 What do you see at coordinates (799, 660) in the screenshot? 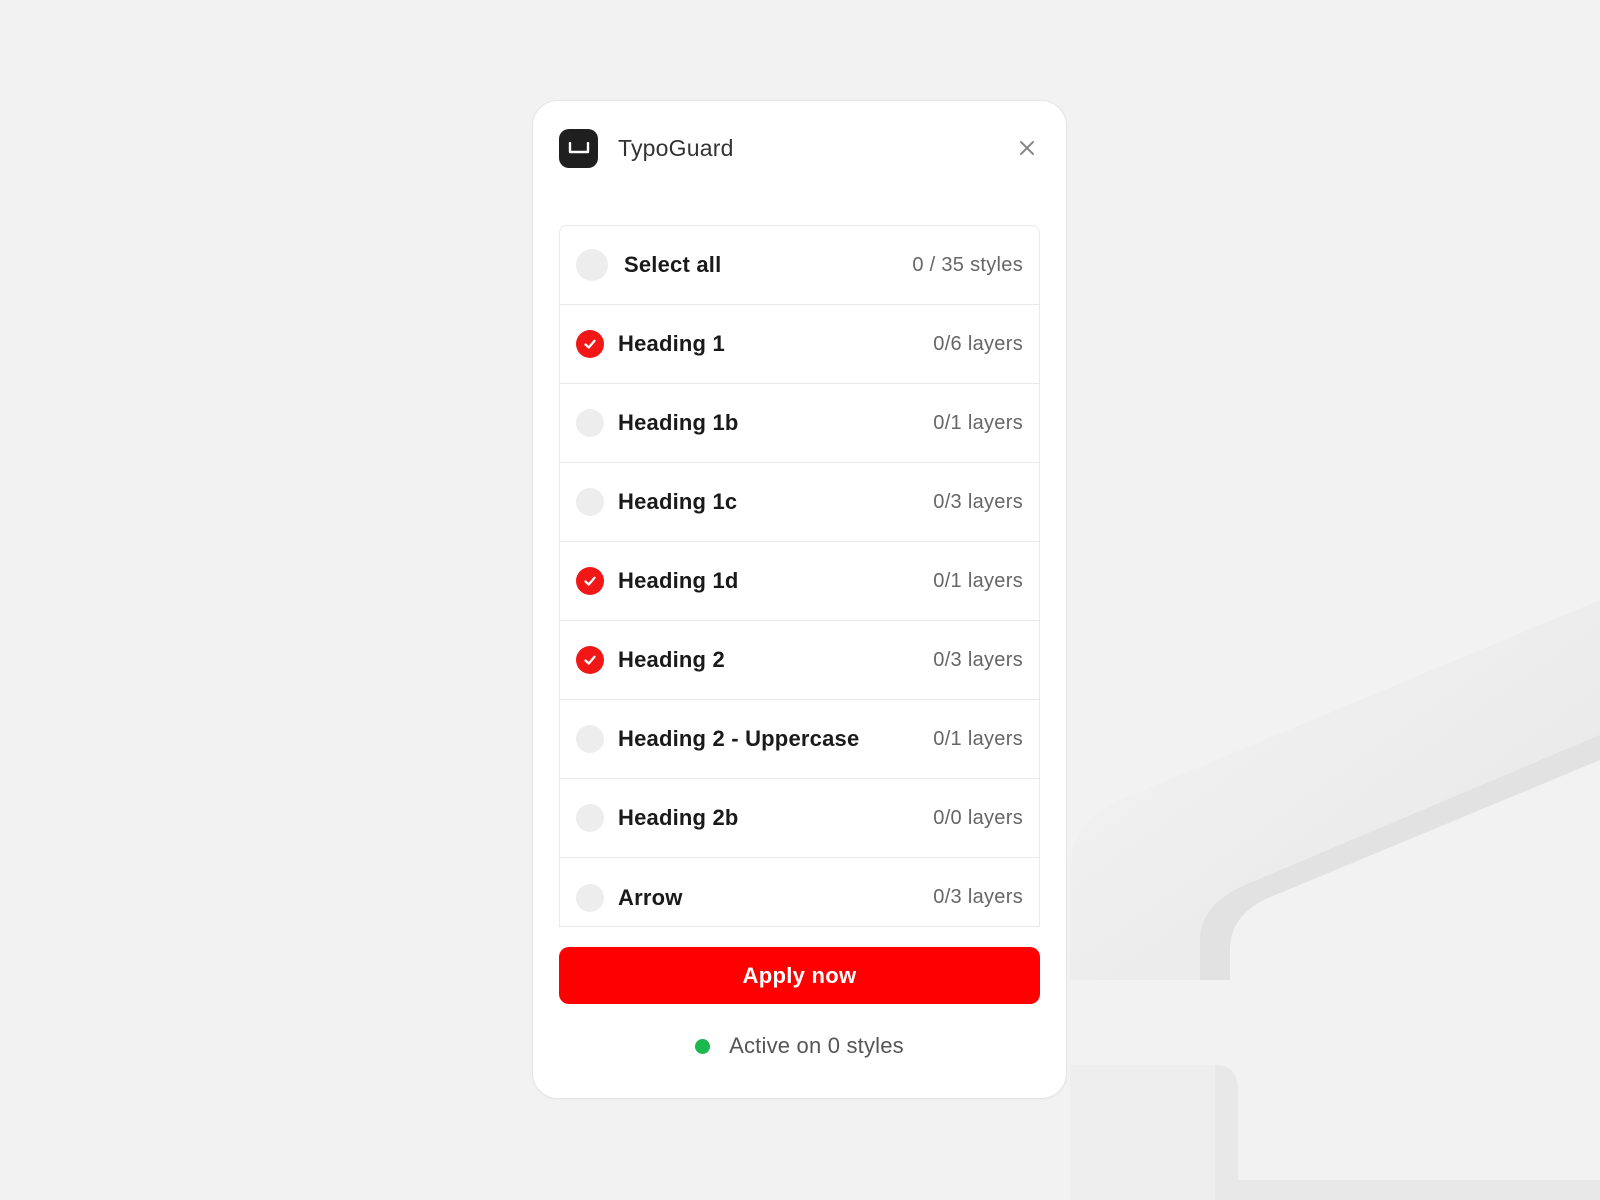
I see `style-row: Heading 2 0/3 layers` at bounding box center [799, 660].